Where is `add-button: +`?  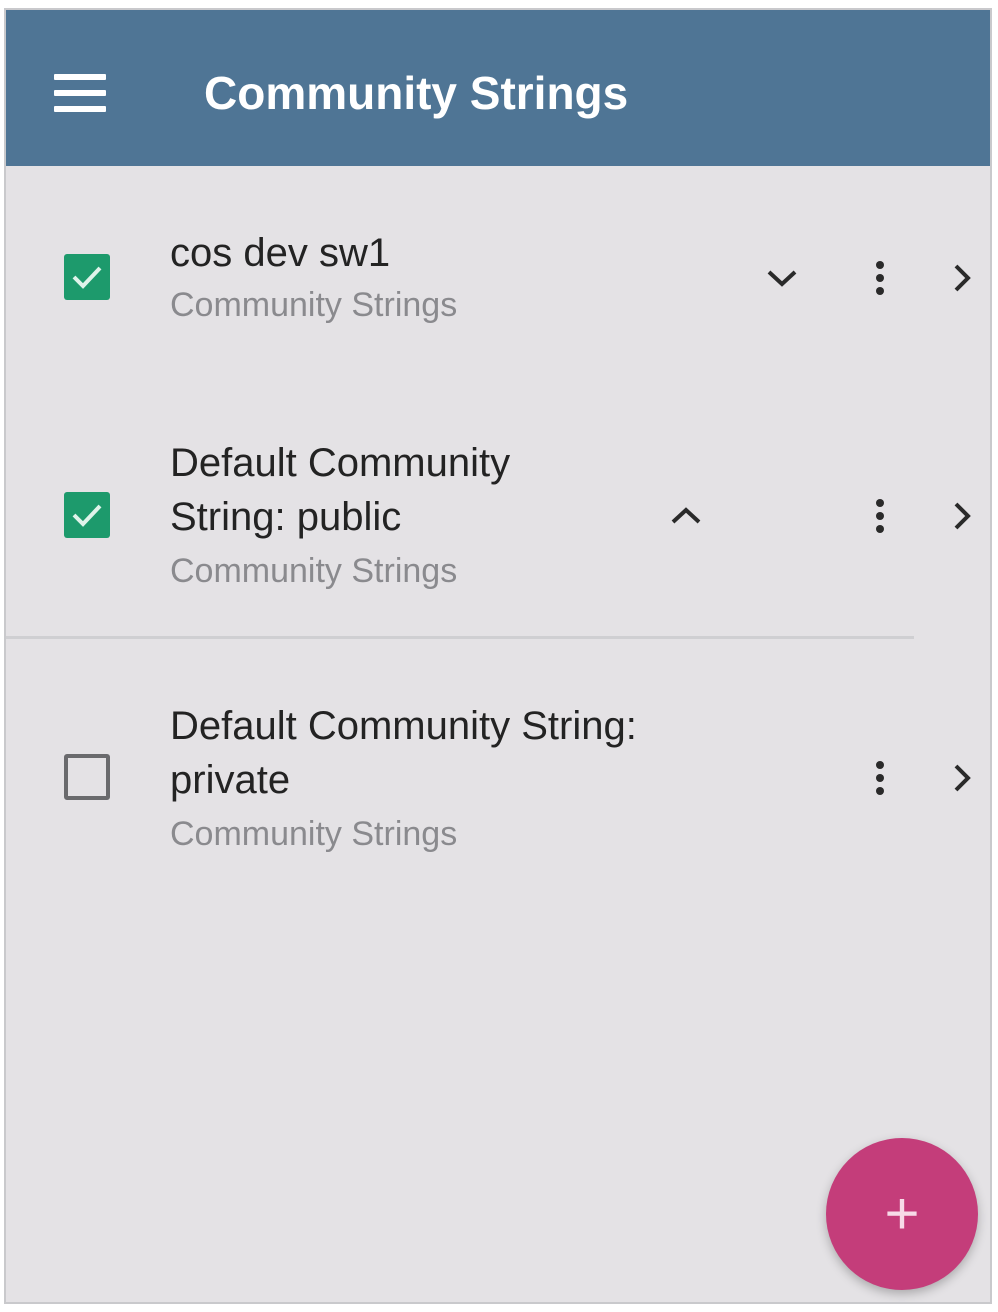
add-button: + is located at coordinates (902, 1214).